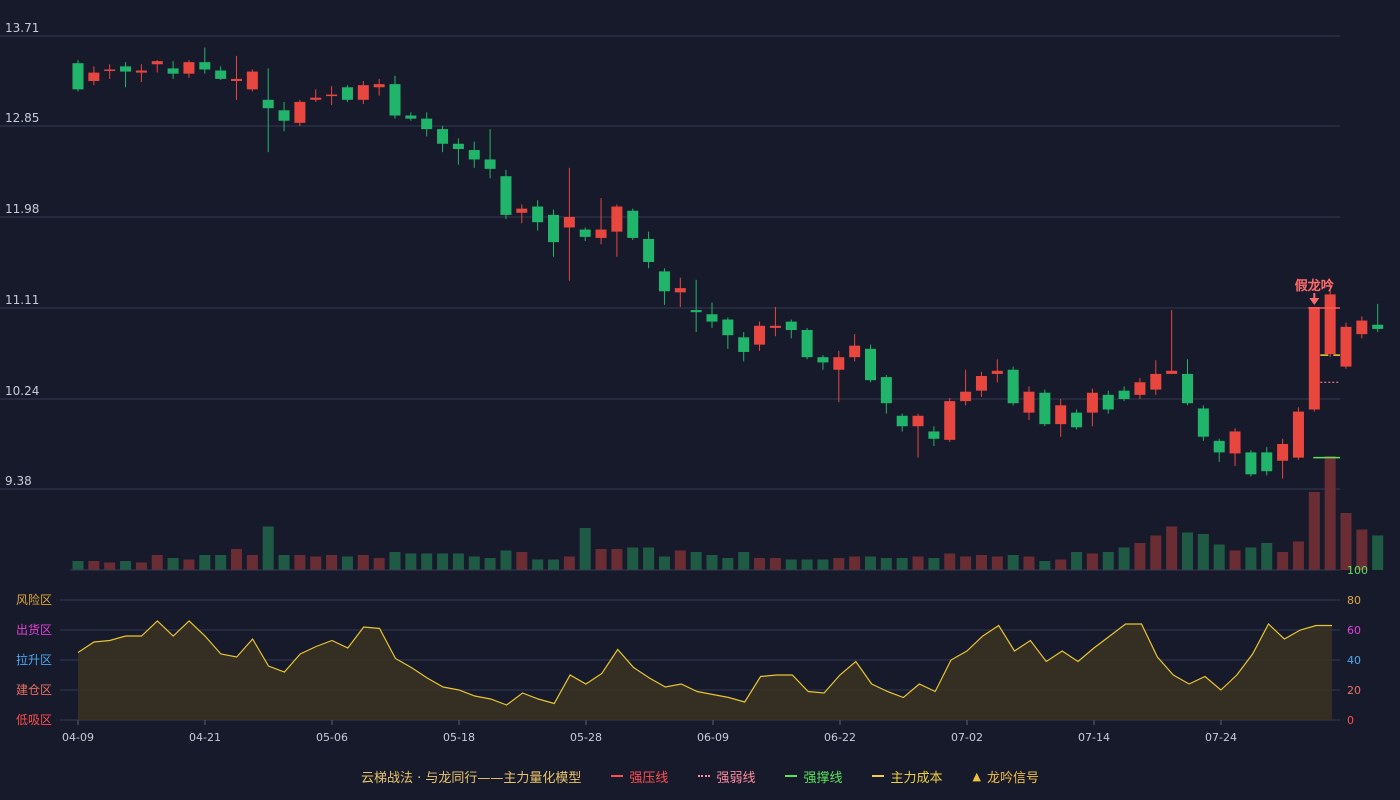 This screenshot has height=800, width=1400. What do you see at coordinates (1221, 737) in the screenshot?
I see `x-tick-label: 07-24` at bounding box center [1221, 737].